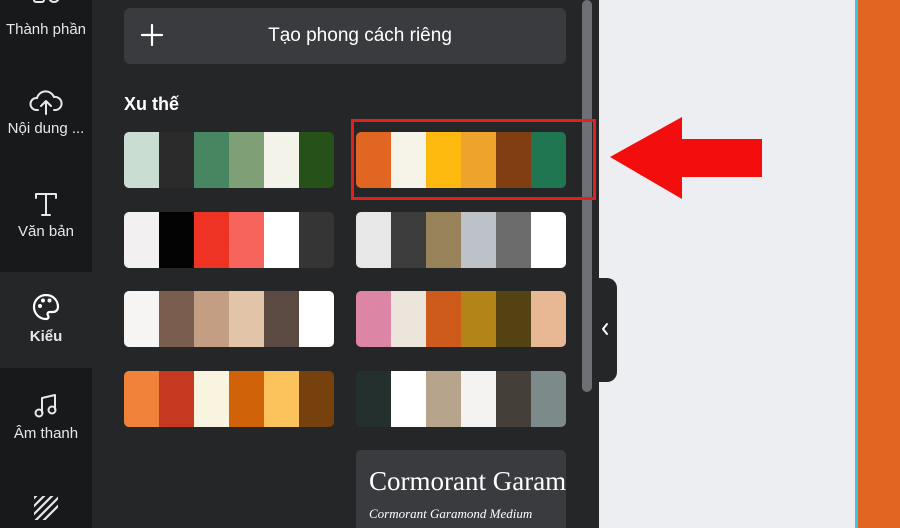 Image resolution: width=900 pixels, height=528 pixels. I want to click on highlight-box, so click(473, 159).